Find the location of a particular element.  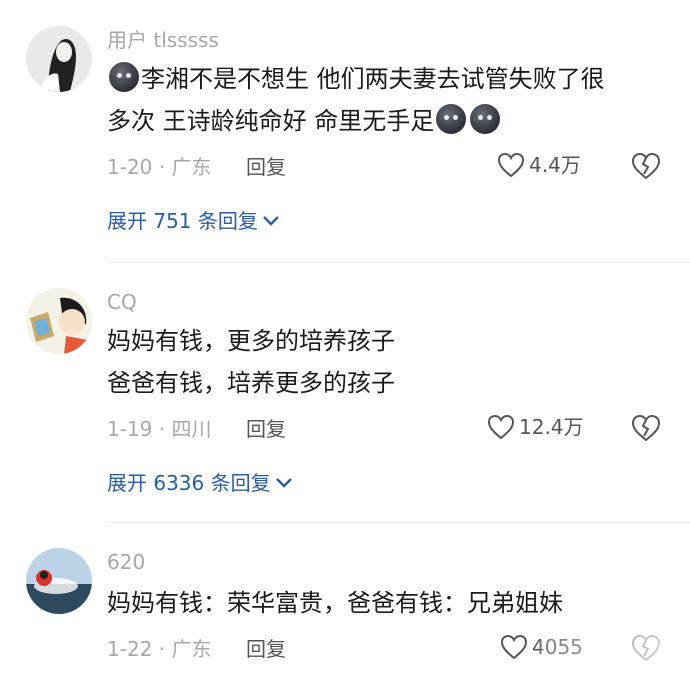

watermark-overlay is located at coordinates (615, 657).